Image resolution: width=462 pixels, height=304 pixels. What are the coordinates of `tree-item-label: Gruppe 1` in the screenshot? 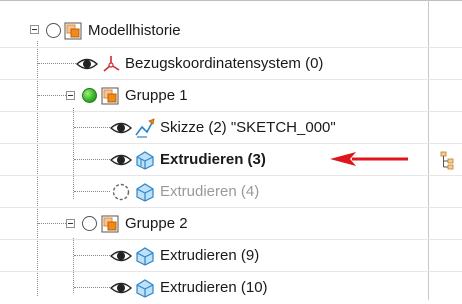 It's located at (156, 95).